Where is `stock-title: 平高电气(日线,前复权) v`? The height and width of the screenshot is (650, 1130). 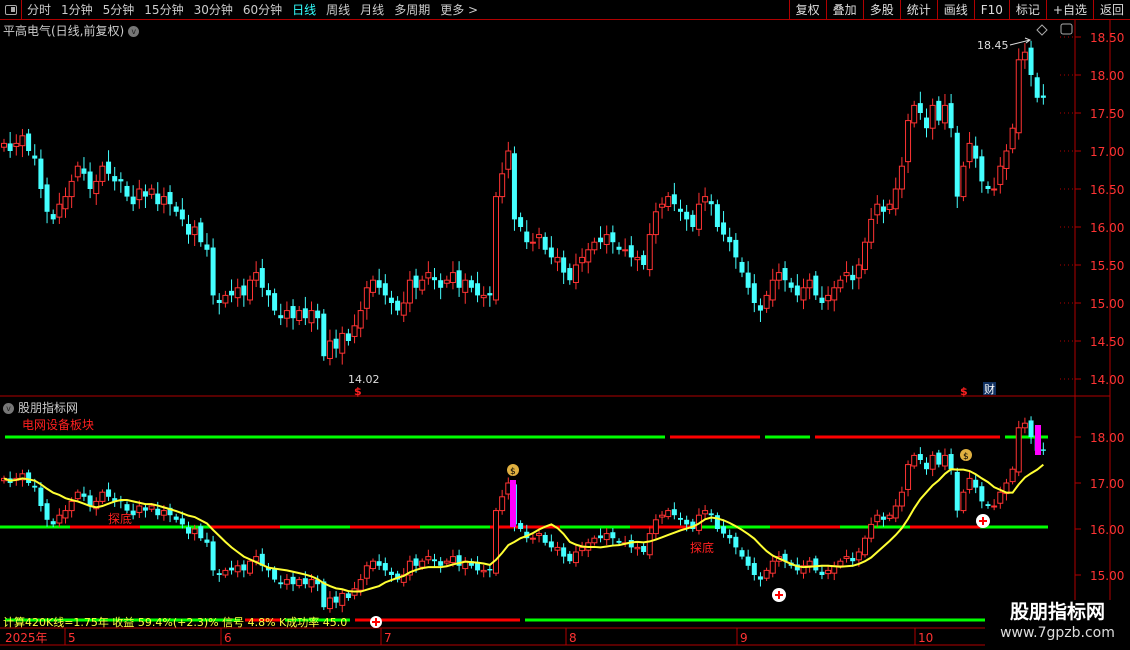
stock-title: 平高电气(日线,前复权) v is located at coordinates (71, 30).